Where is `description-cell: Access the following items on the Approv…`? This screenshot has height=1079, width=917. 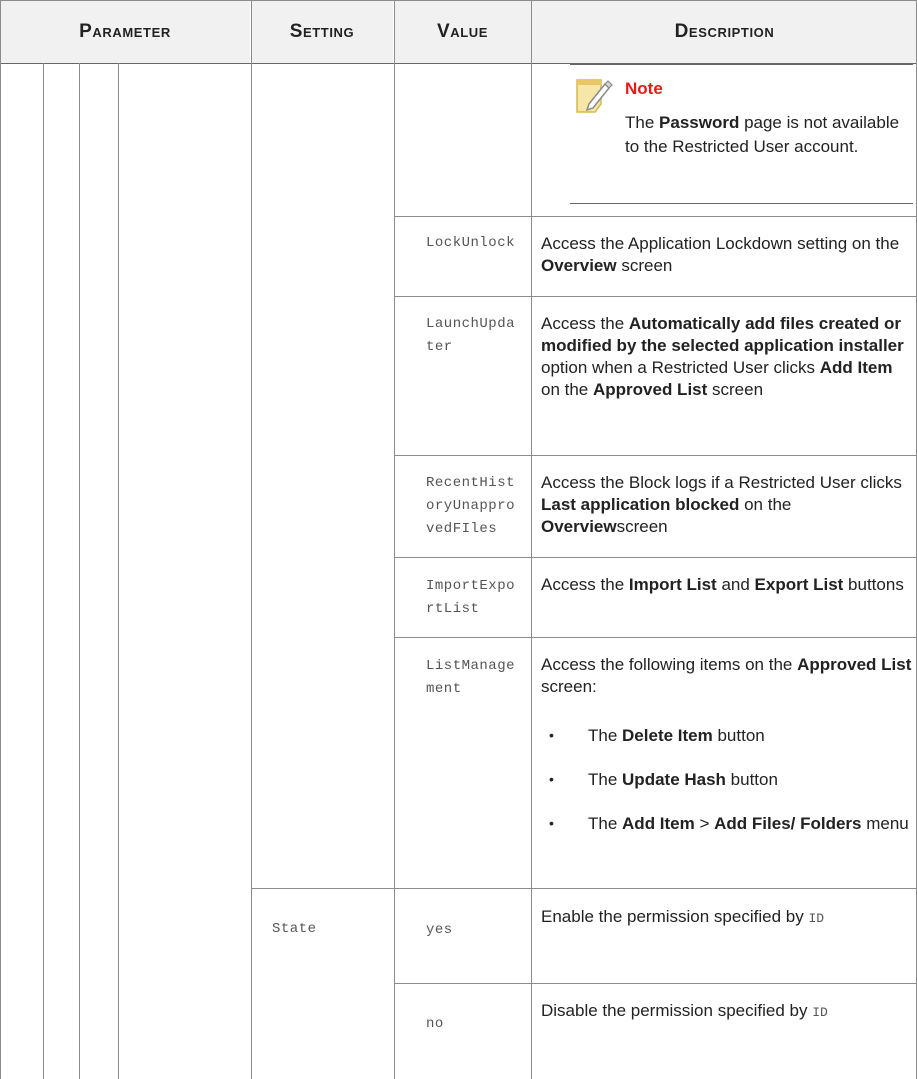 description-cell: Access the following items on the Approv… is located at coordinates (726, 675).